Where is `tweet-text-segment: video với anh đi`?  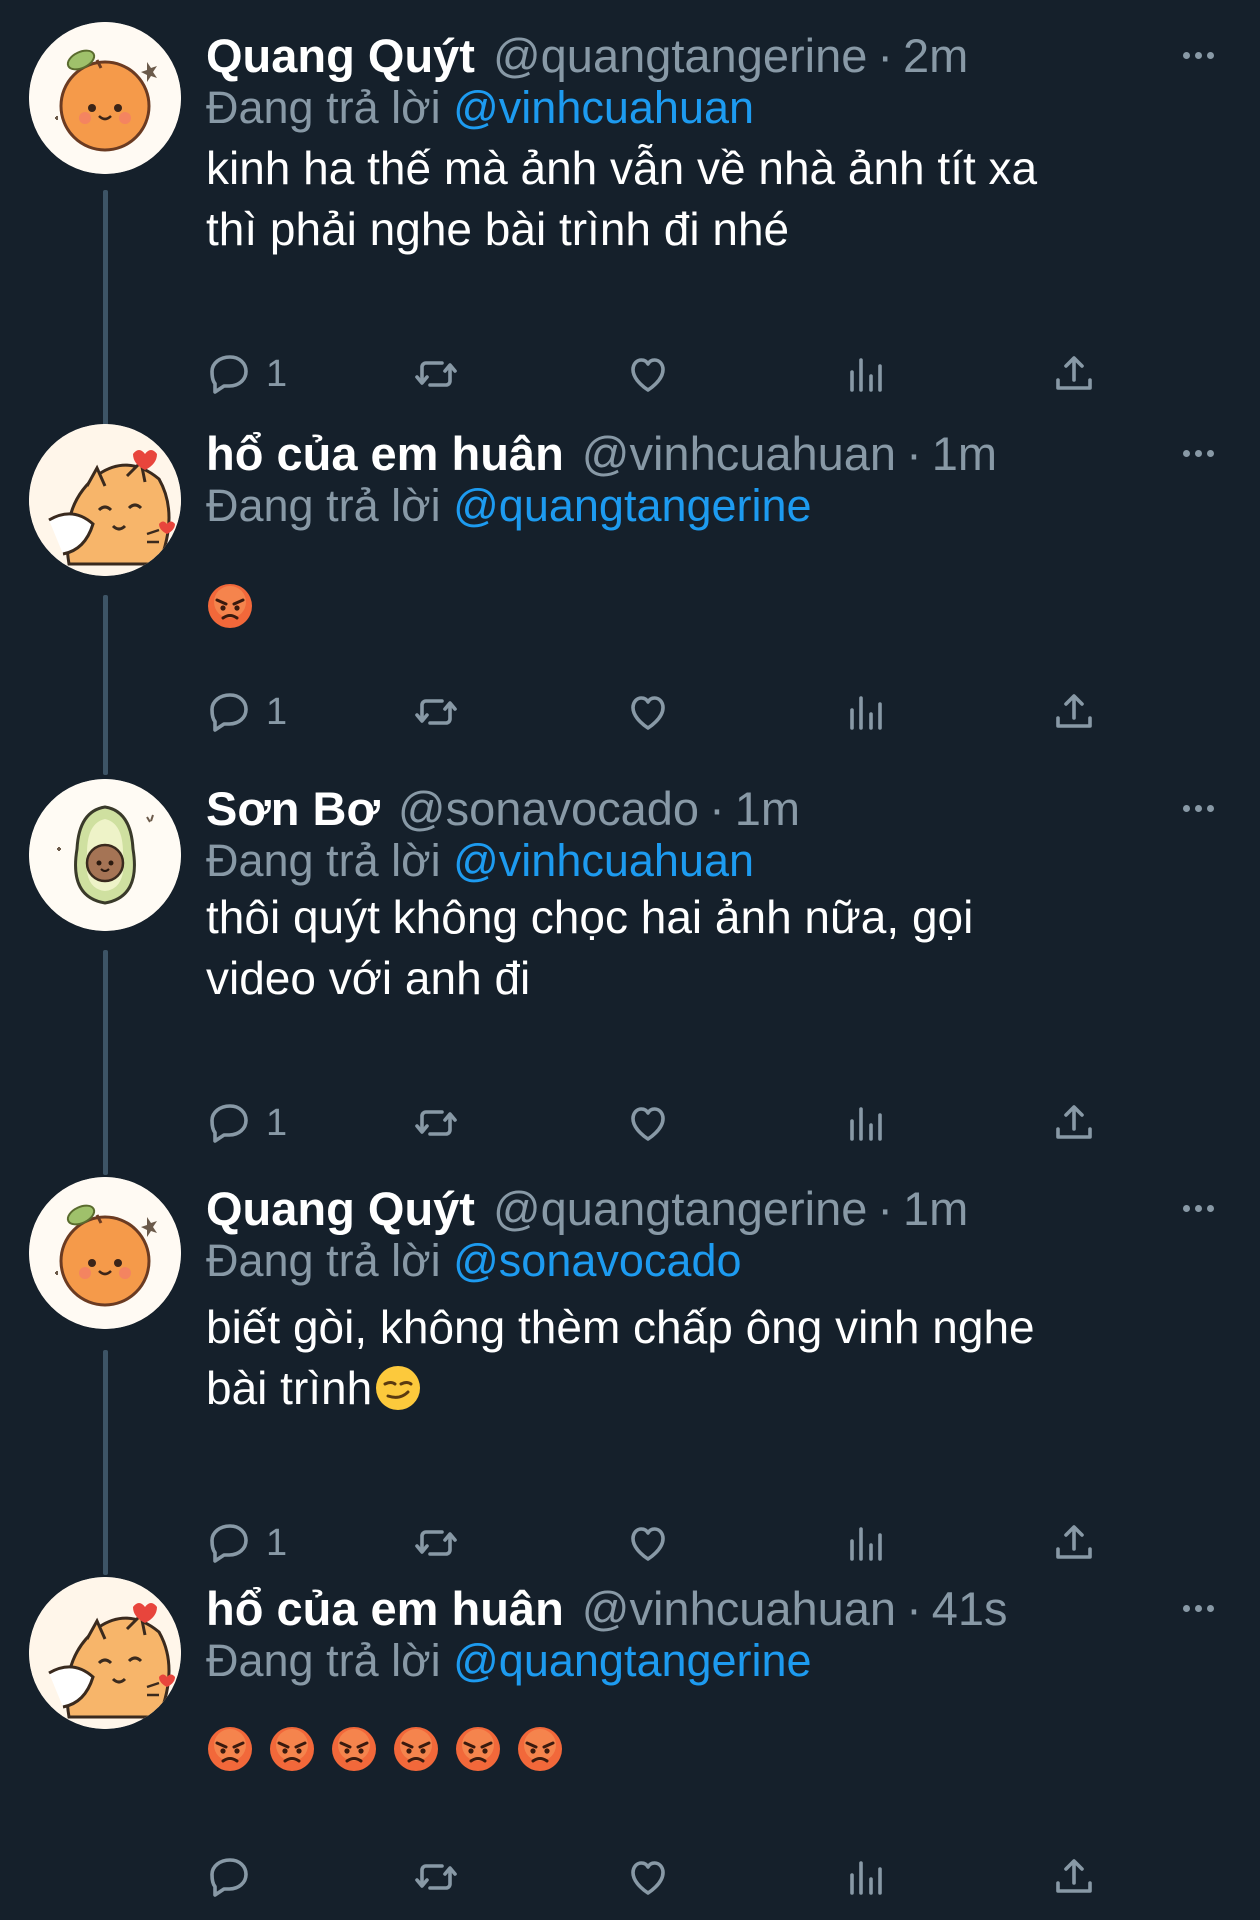
tweet-text-segment: video với anh đi is located at coordinates (368, 978).